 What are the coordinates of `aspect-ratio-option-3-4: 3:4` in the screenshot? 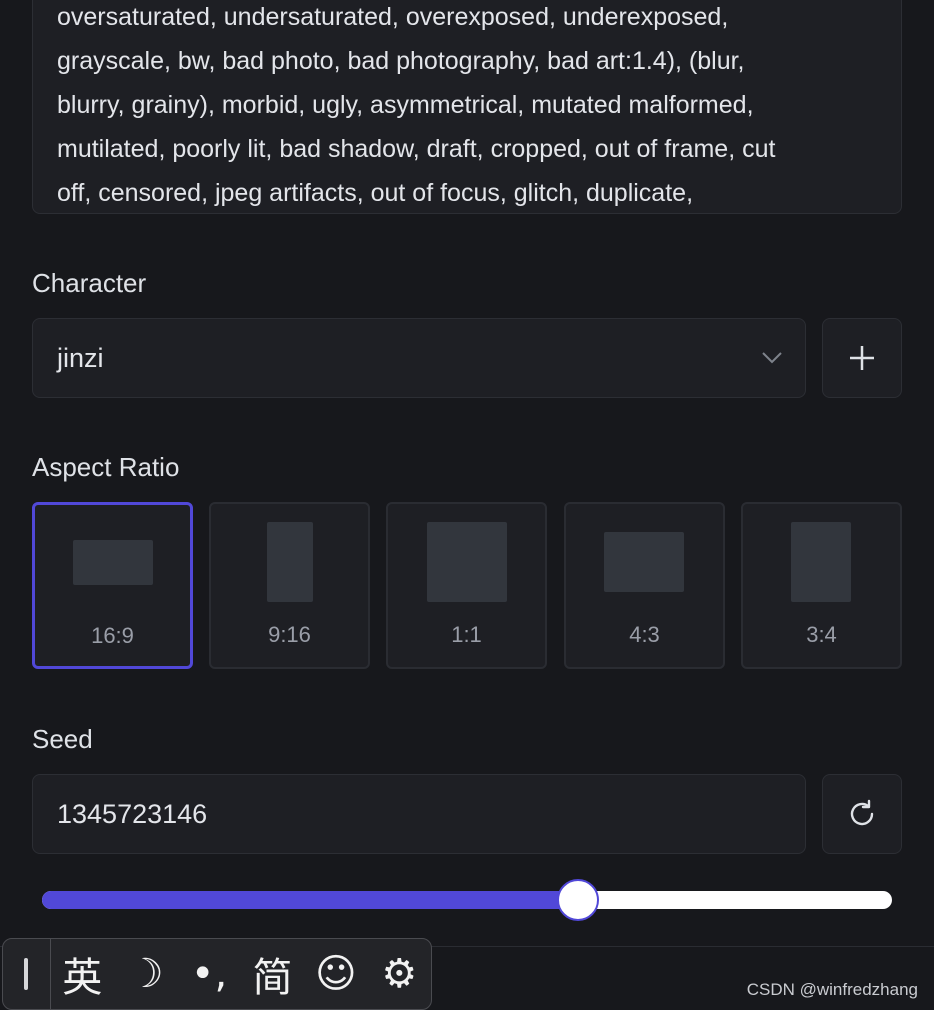 It's located at (821, 585).